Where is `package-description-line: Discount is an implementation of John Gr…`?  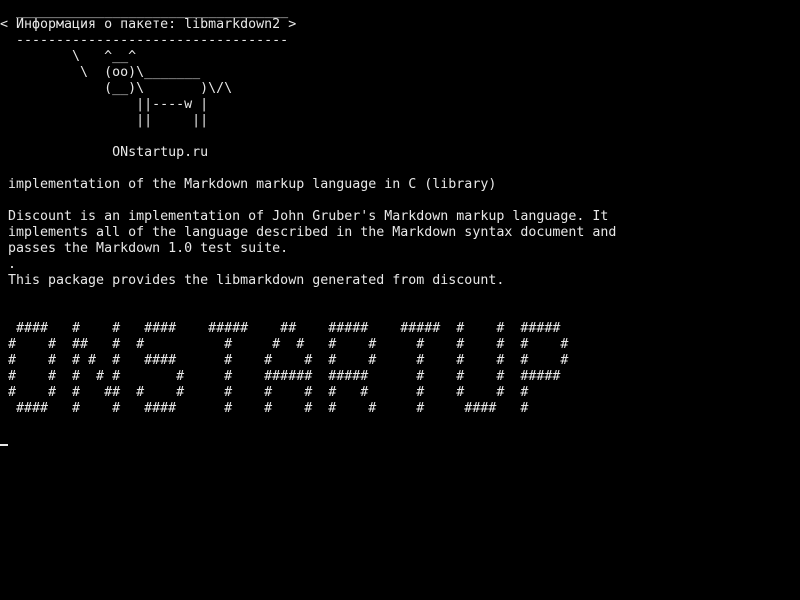
package-description-line: Discount is an implementation of John Gr… is located at coordinates (308, 216).